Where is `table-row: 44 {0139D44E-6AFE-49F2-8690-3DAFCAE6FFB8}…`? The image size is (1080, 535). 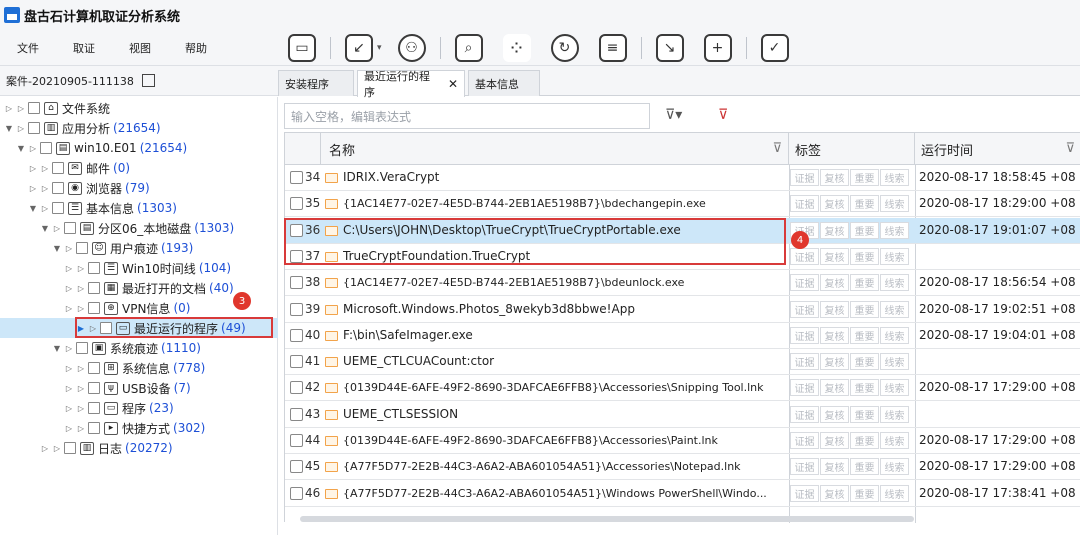
table-row: 44 {0139D44E-6AFE-49F2-8690-3DAFCAE6FFB8}… is located at coordinates (682, 441).